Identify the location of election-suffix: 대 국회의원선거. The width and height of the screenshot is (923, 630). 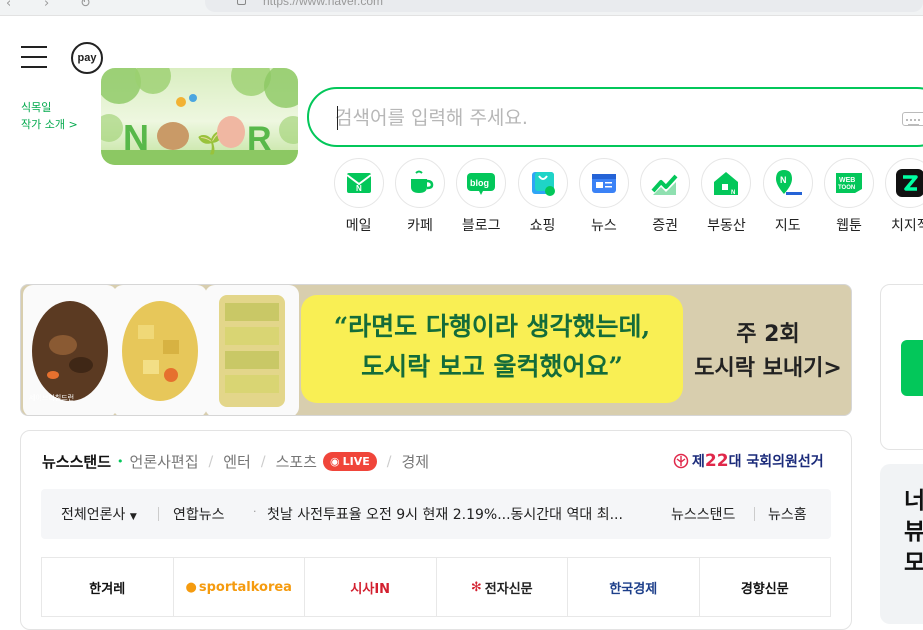
(776, 462).